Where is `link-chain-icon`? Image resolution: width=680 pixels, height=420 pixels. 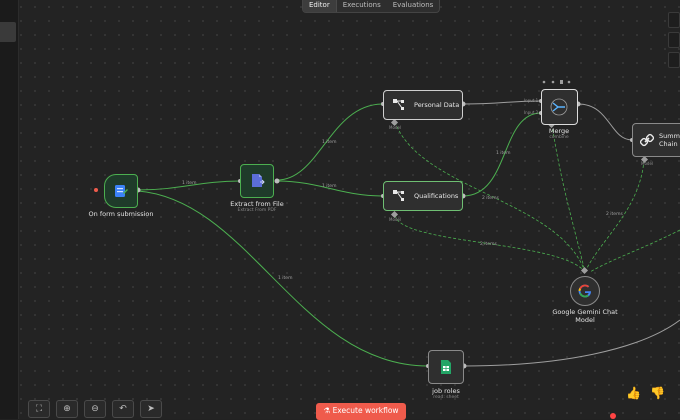 link-chain-icon is located at coordinates (647, 140).